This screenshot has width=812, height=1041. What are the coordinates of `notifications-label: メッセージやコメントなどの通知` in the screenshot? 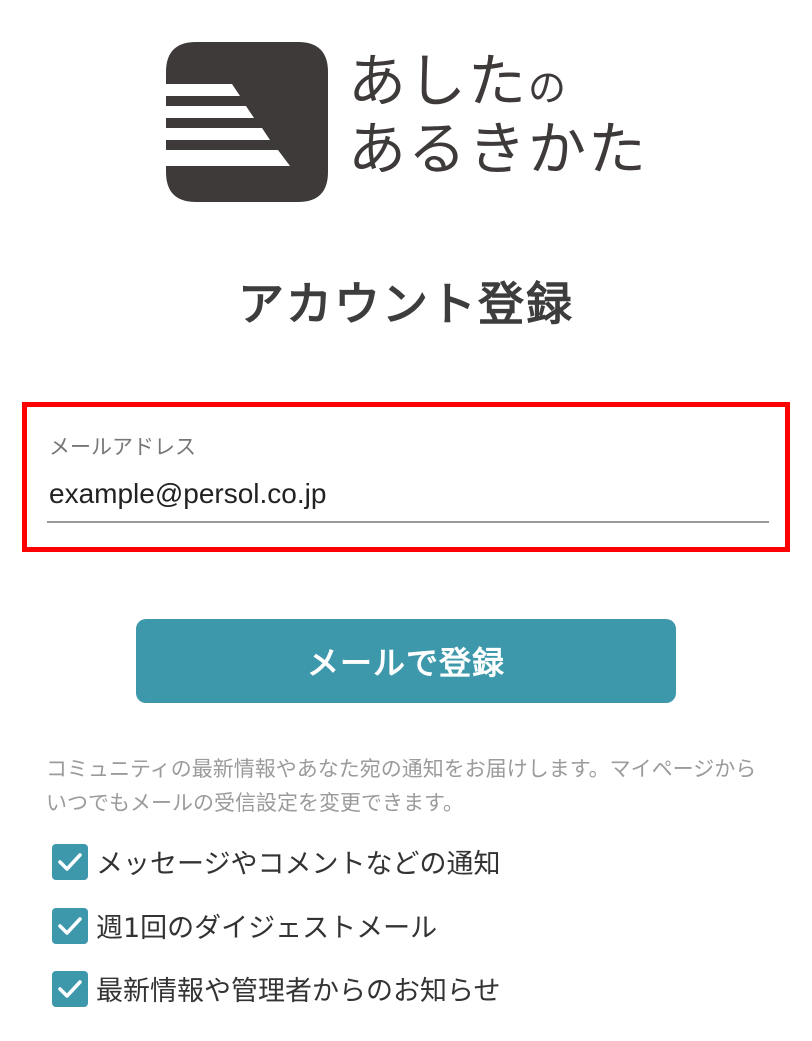 It's located at (298, 864).